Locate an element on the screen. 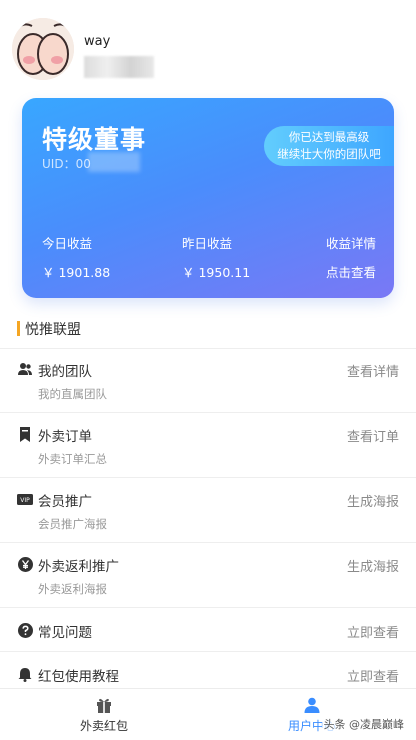  menu-item-title: 我的团队 is located at coordinates (65, 372).